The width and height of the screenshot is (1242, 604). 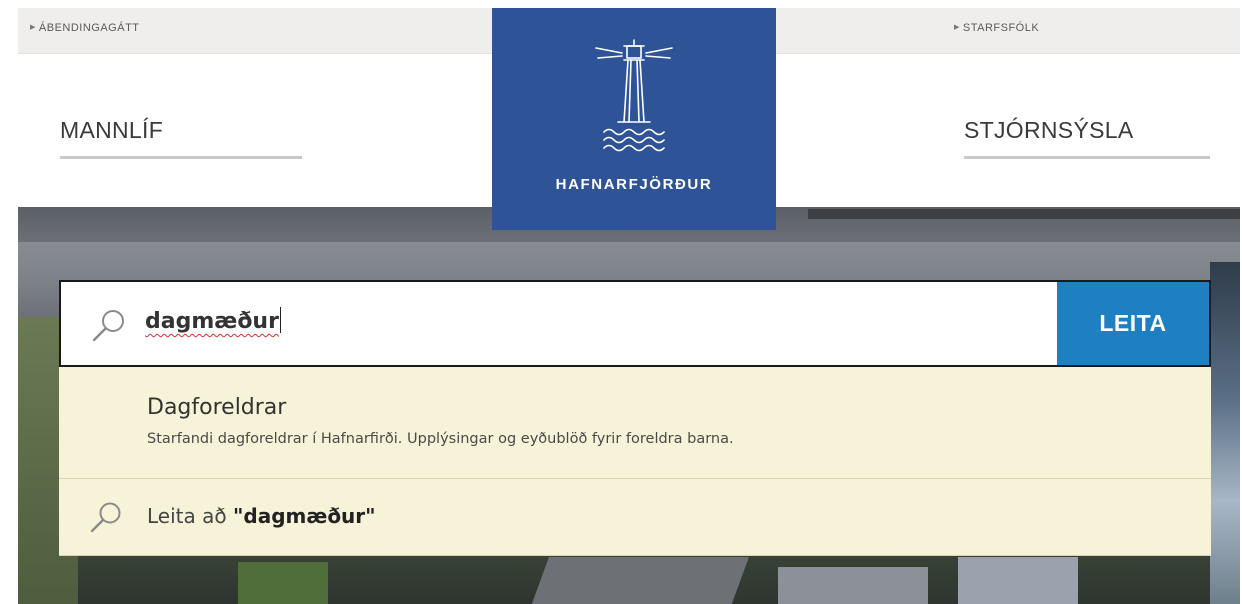 What do you see at coordinates (634, 95) in the screenshot?
I see `lighthouse-icon` at bounding box center [634, 95].